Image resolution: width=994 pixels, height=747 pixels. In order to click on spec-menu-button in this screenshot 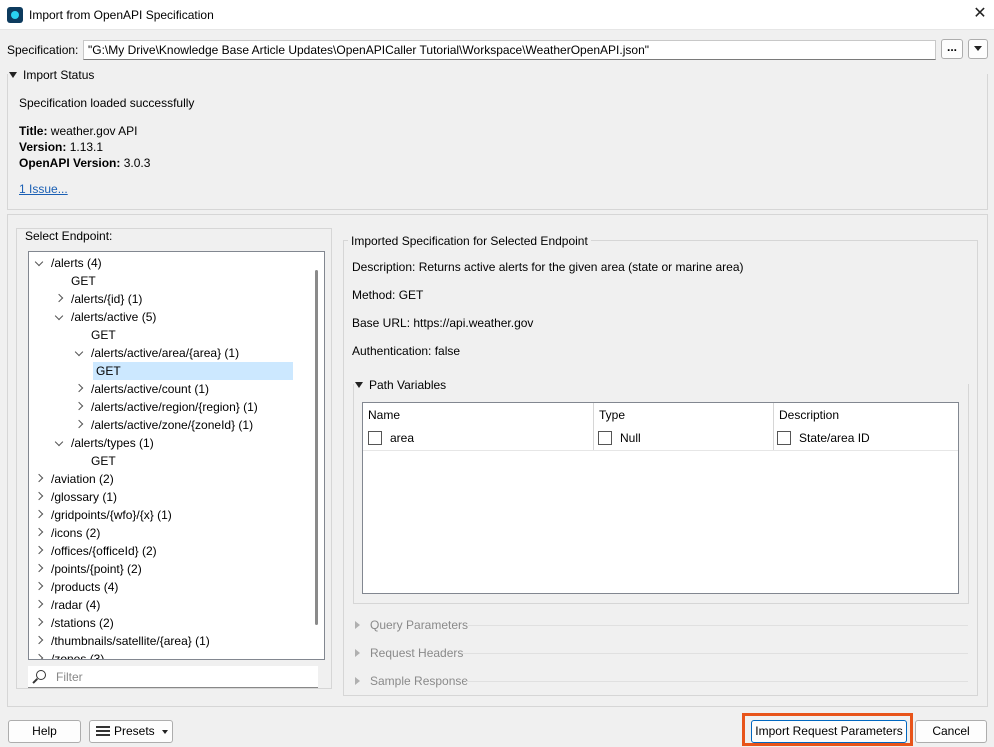, I will do `click(978, 49)`.